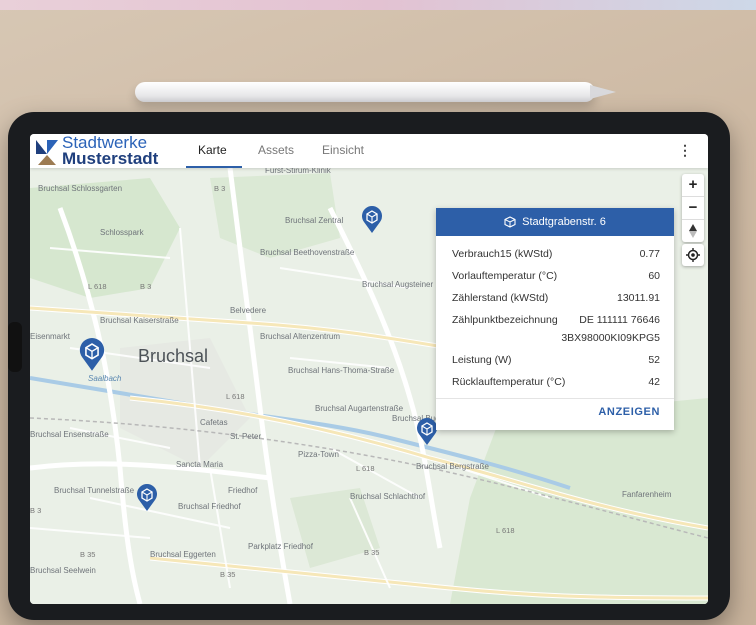  Describe the element at coordinates (365, 92) in the screenshot. I see `stylus-pencil` at that location.